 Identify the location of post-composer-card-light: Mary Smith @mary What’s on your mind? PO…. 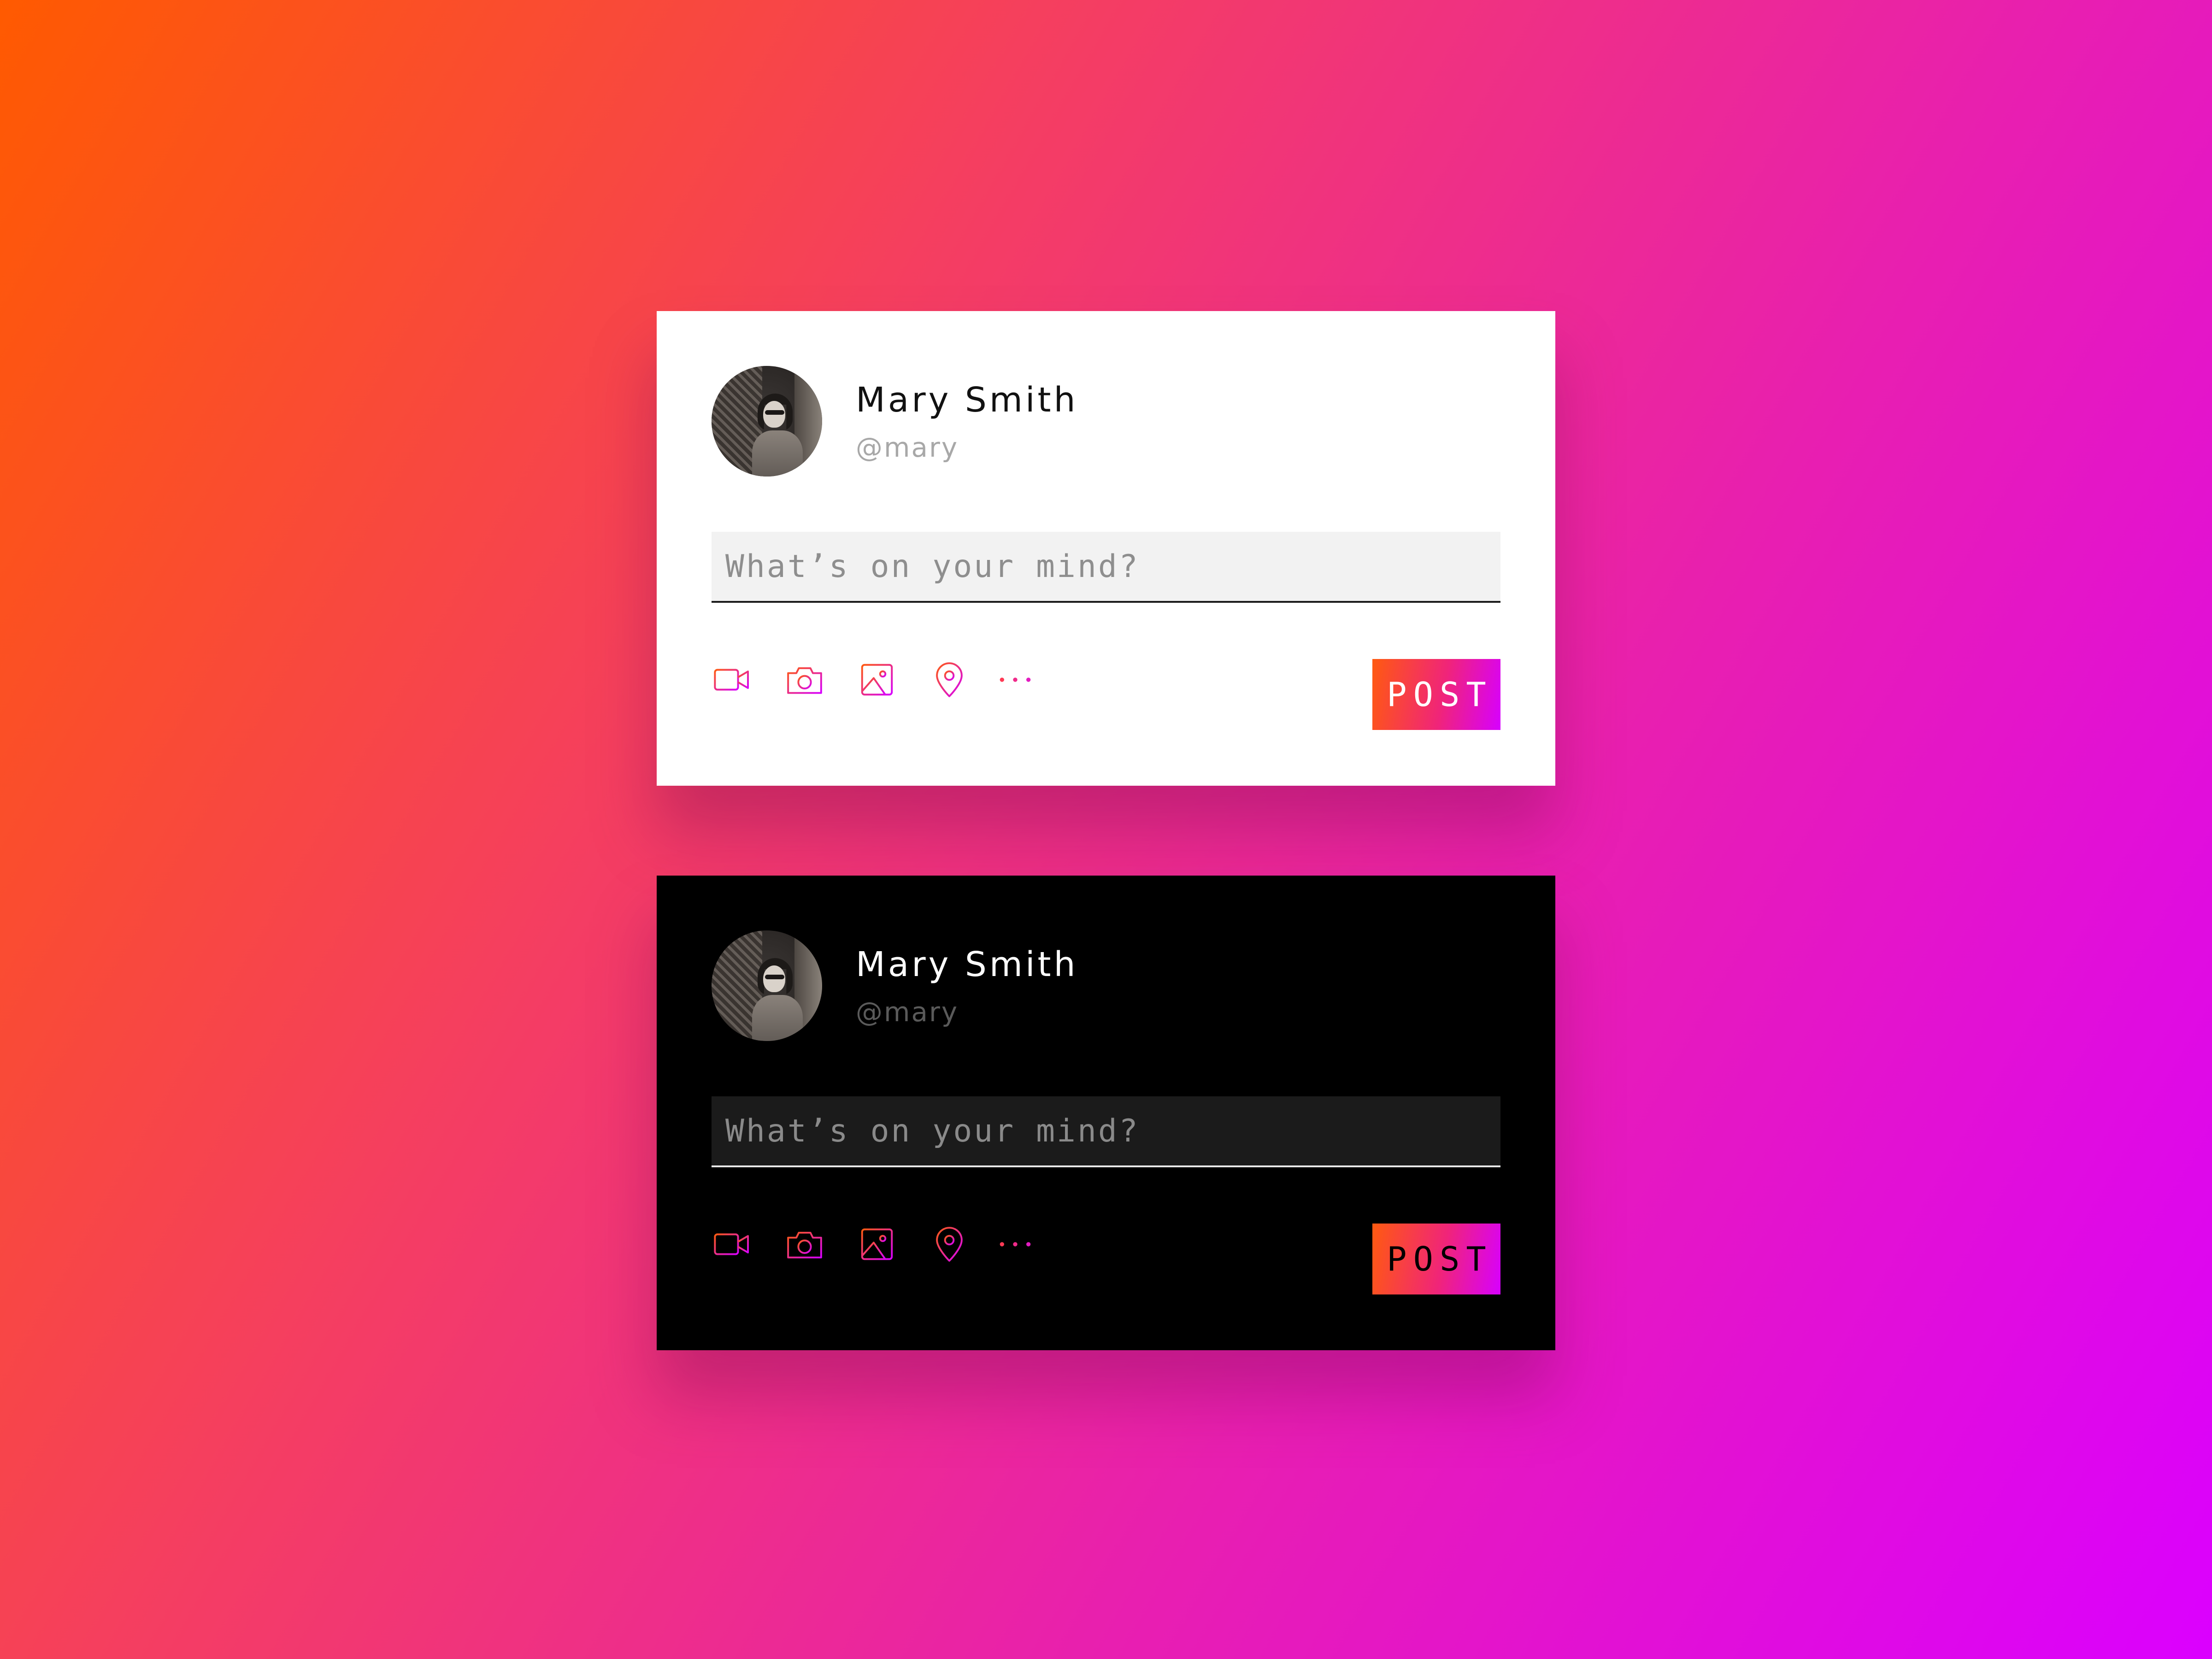
(1106, 548).